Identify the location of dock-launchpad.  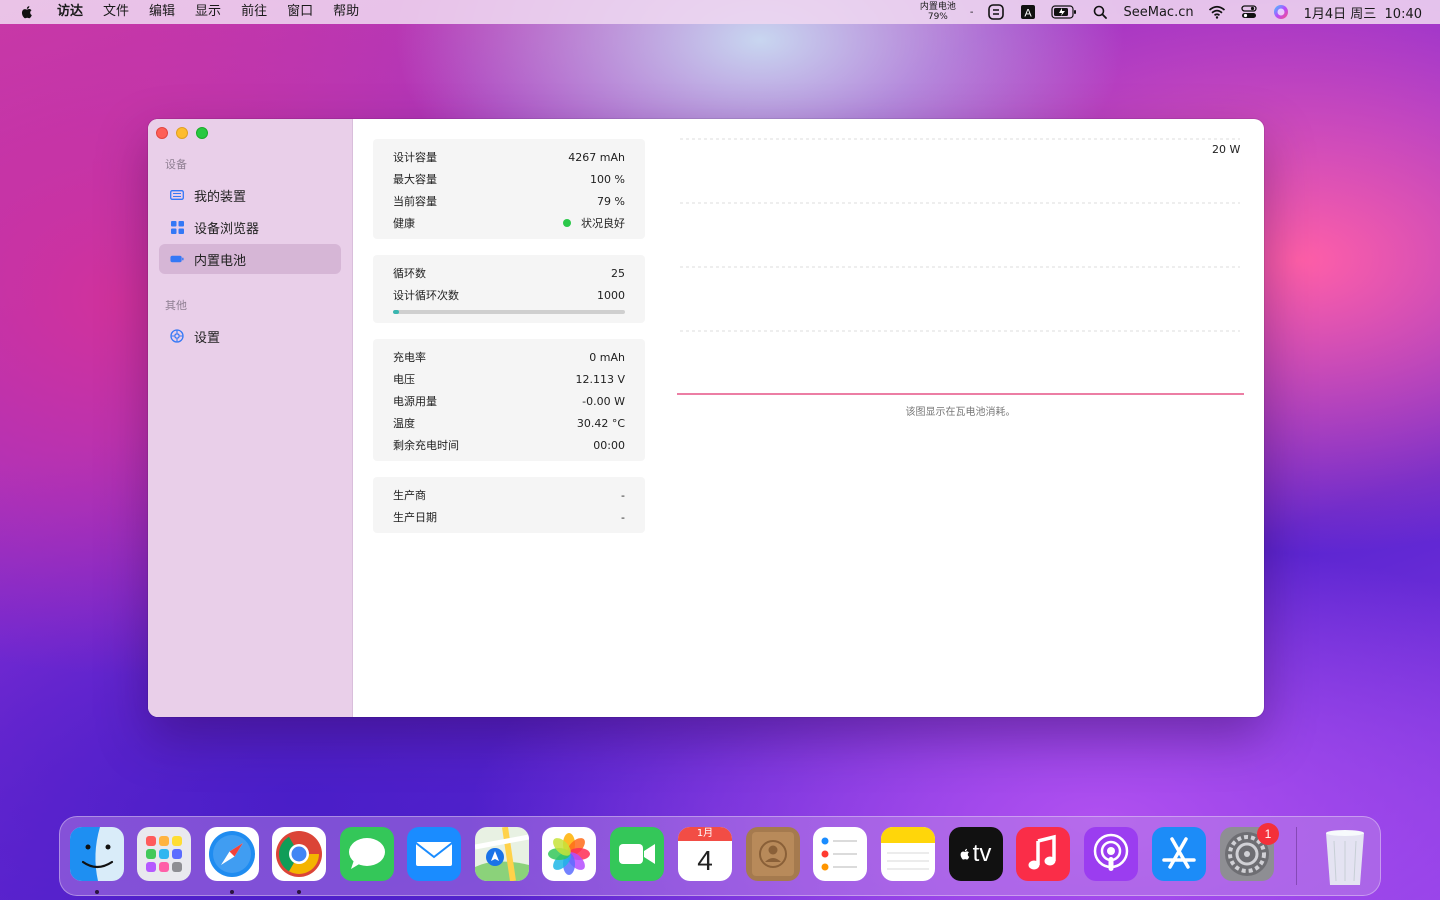
(164, 854).